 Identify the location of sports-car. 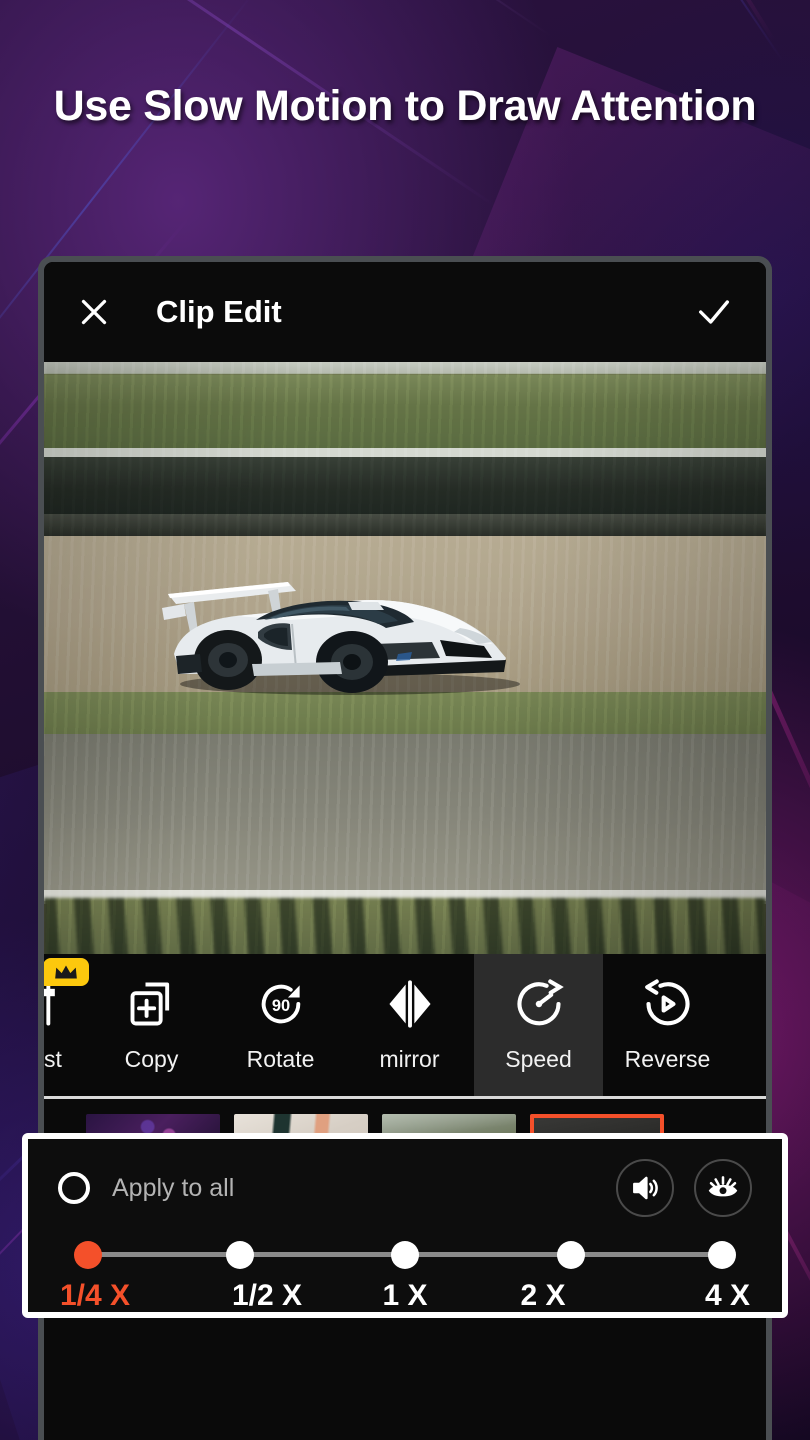
(340, 628).